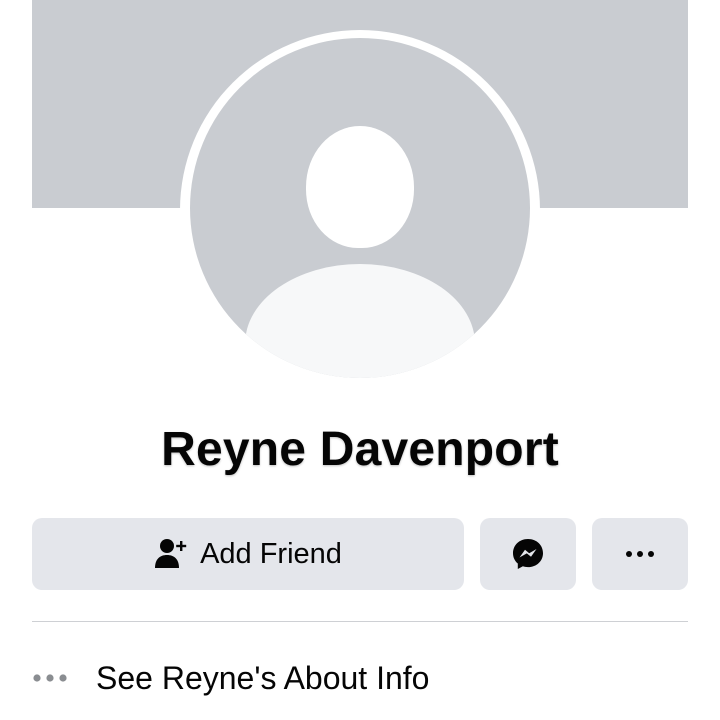 The image size is (720, 720). What do you see at coordinates (360, 449) in the screenshot?
I see `profile-name: Reyne Davenport` at bounding box center [360, 449].